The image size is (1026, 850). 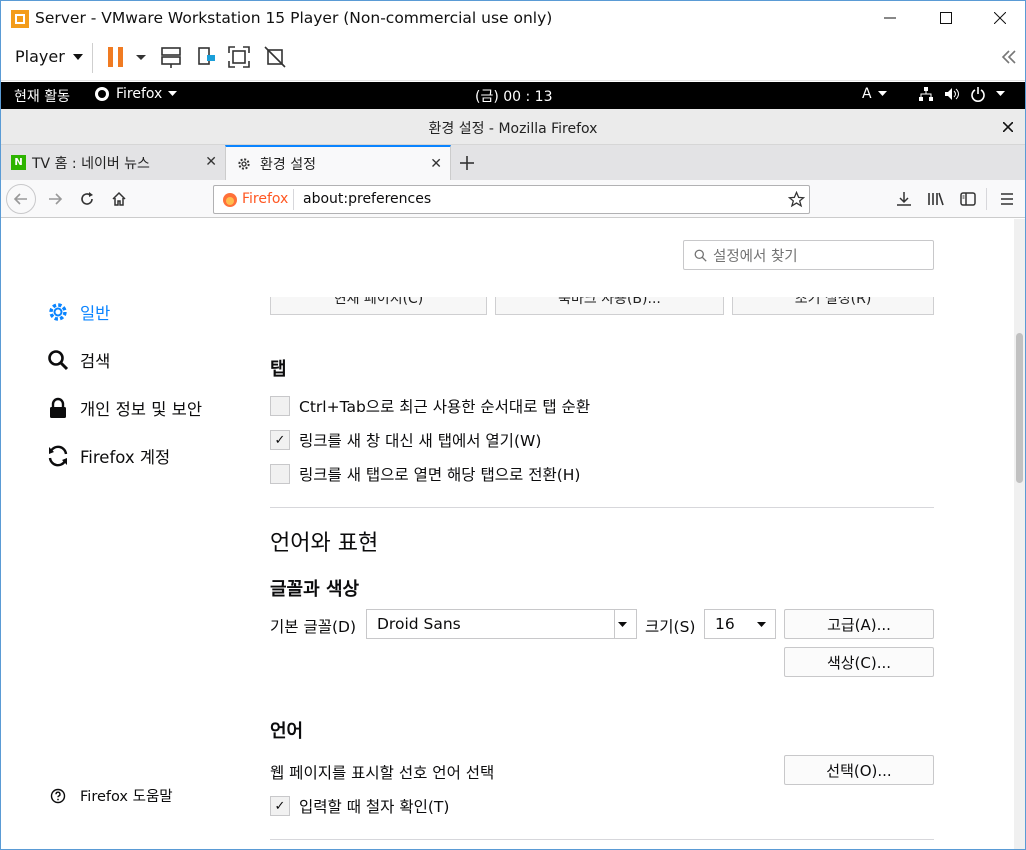 What do you see at coordinates (1007, 57) in the screenshot?
I see `collapse-toolbar-icon` at bounding box center [1007, 57].